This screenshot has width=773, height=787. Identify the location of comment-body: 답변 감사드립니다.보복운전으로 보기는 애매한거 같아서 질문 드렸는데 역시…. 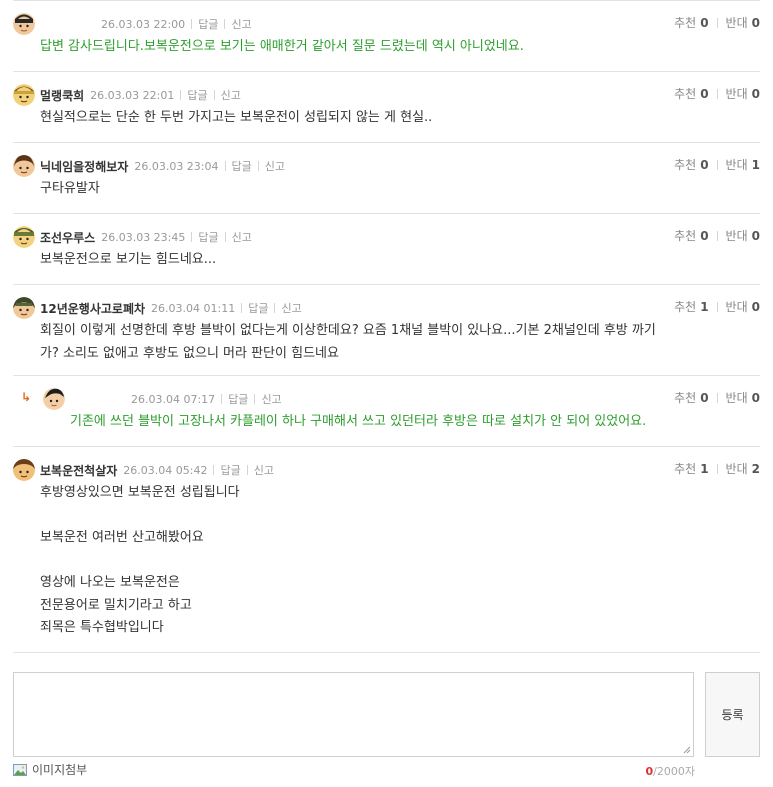
(390, 47).